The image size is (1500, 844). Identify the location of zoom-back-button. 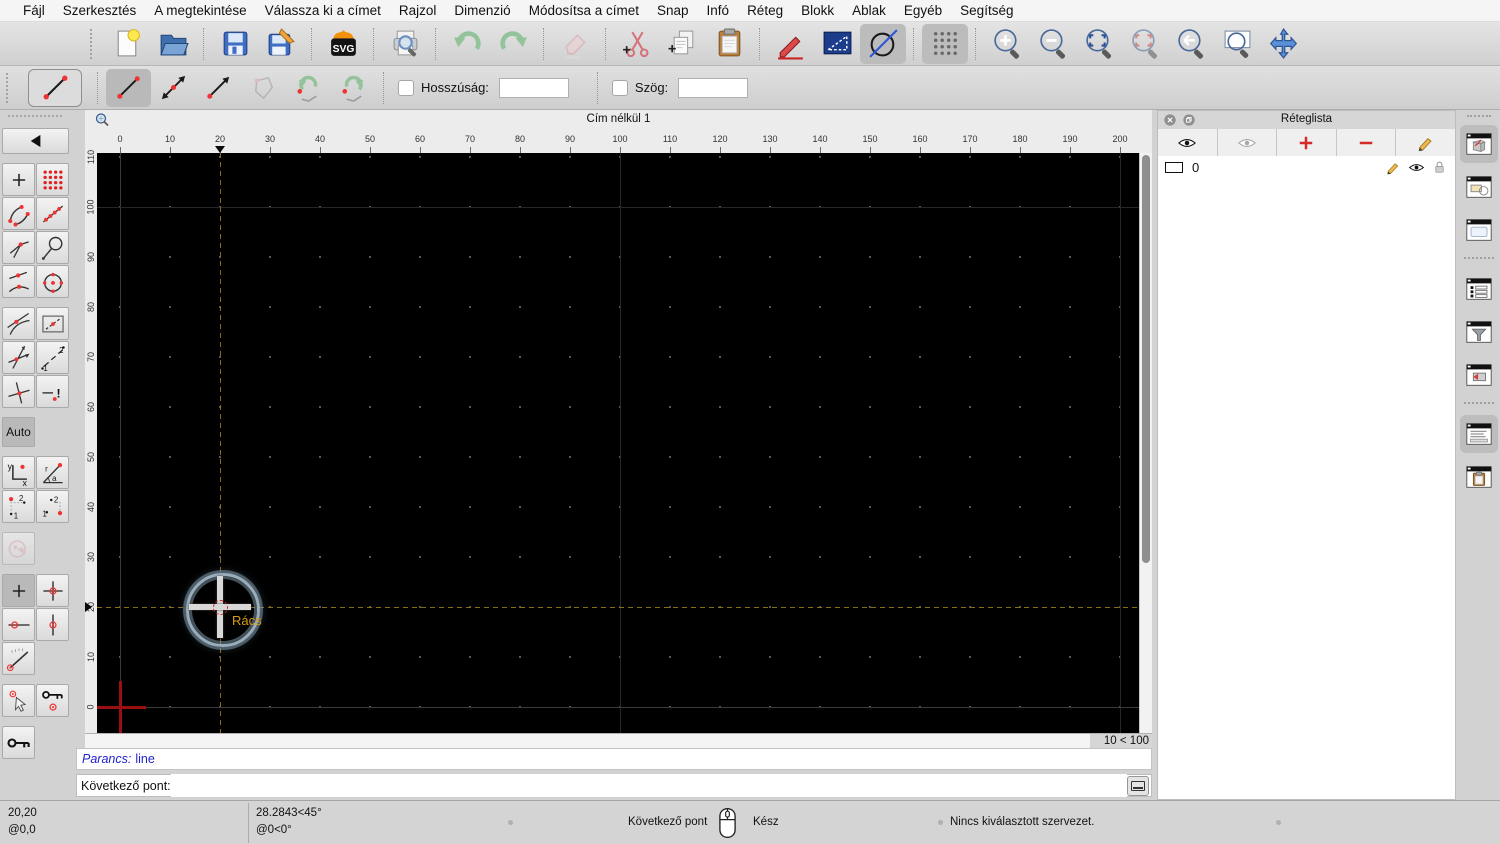
(1191, 44).